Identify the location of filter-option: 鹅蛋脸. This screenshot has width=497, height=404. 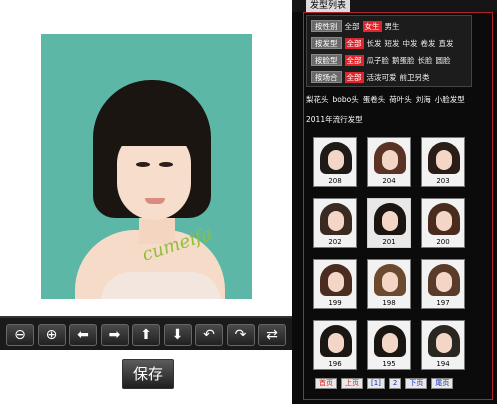
(403, 60).